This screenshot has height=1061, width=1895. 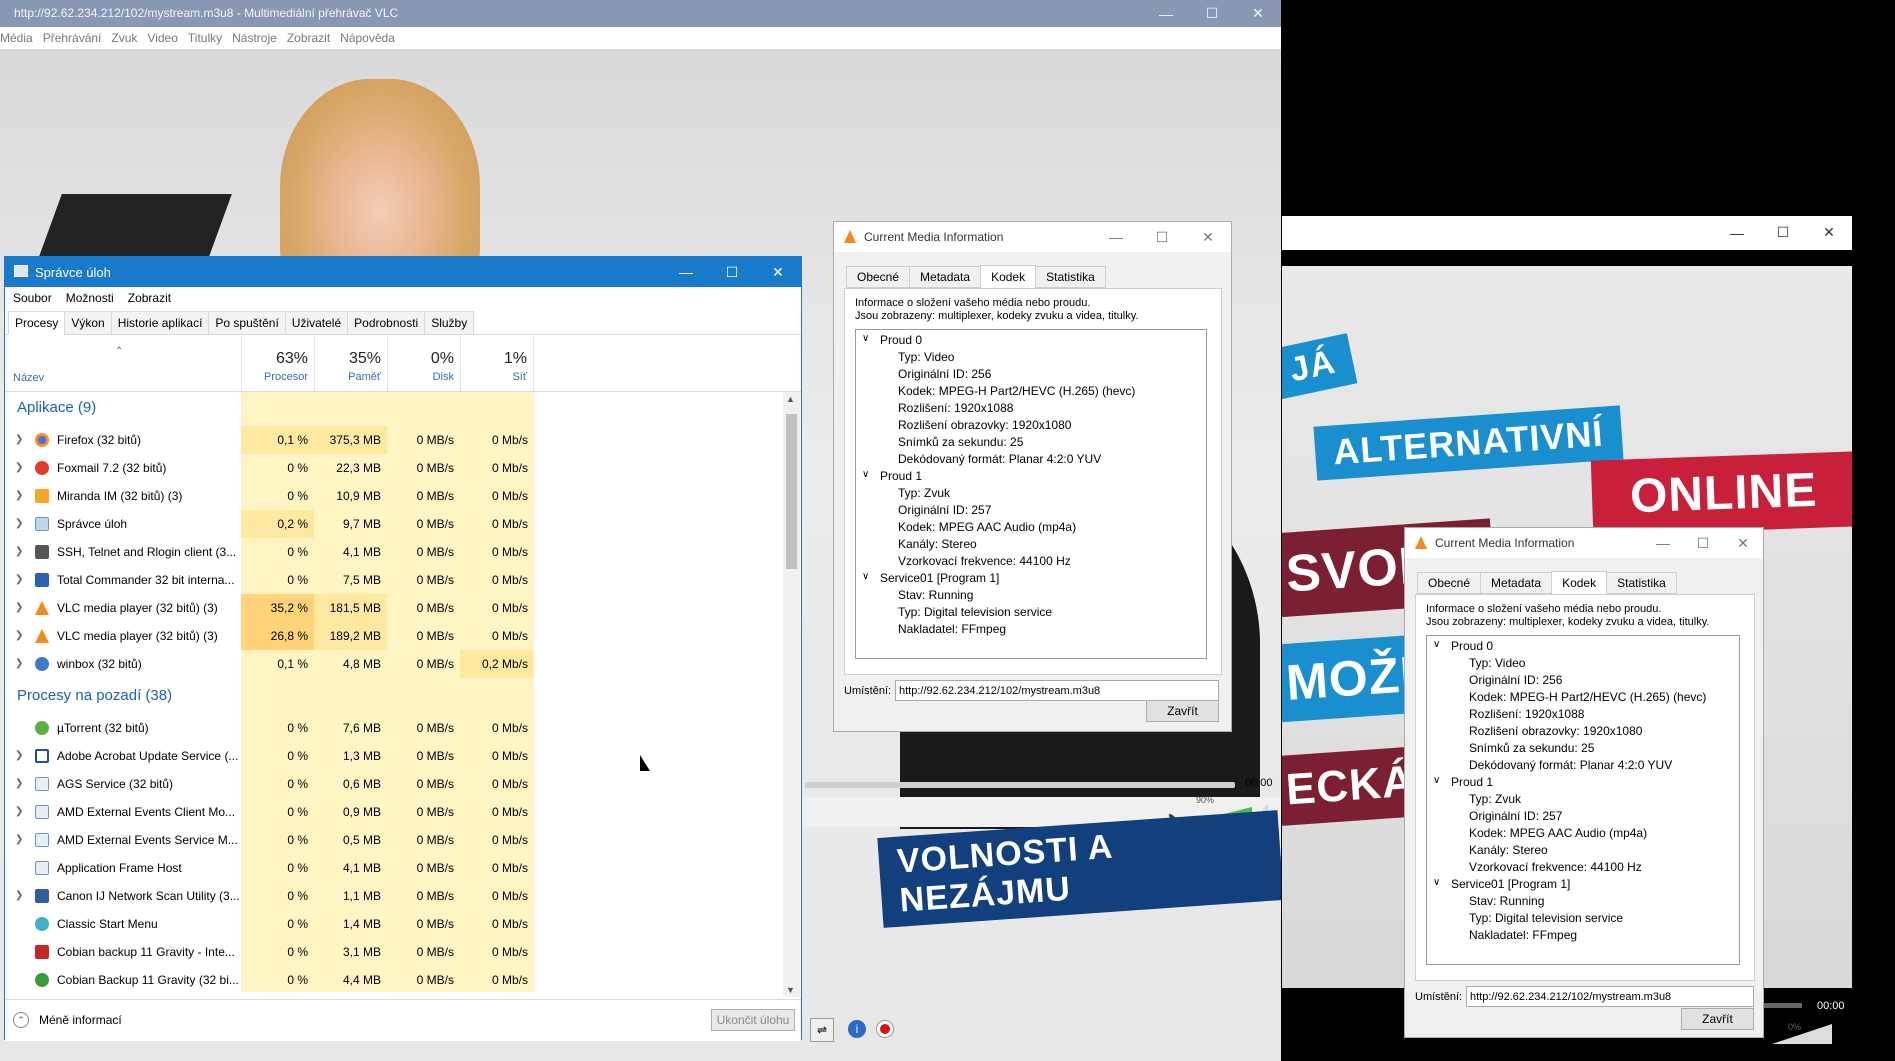 I want to click on scroll-thumb, so click(x=791, y=491).